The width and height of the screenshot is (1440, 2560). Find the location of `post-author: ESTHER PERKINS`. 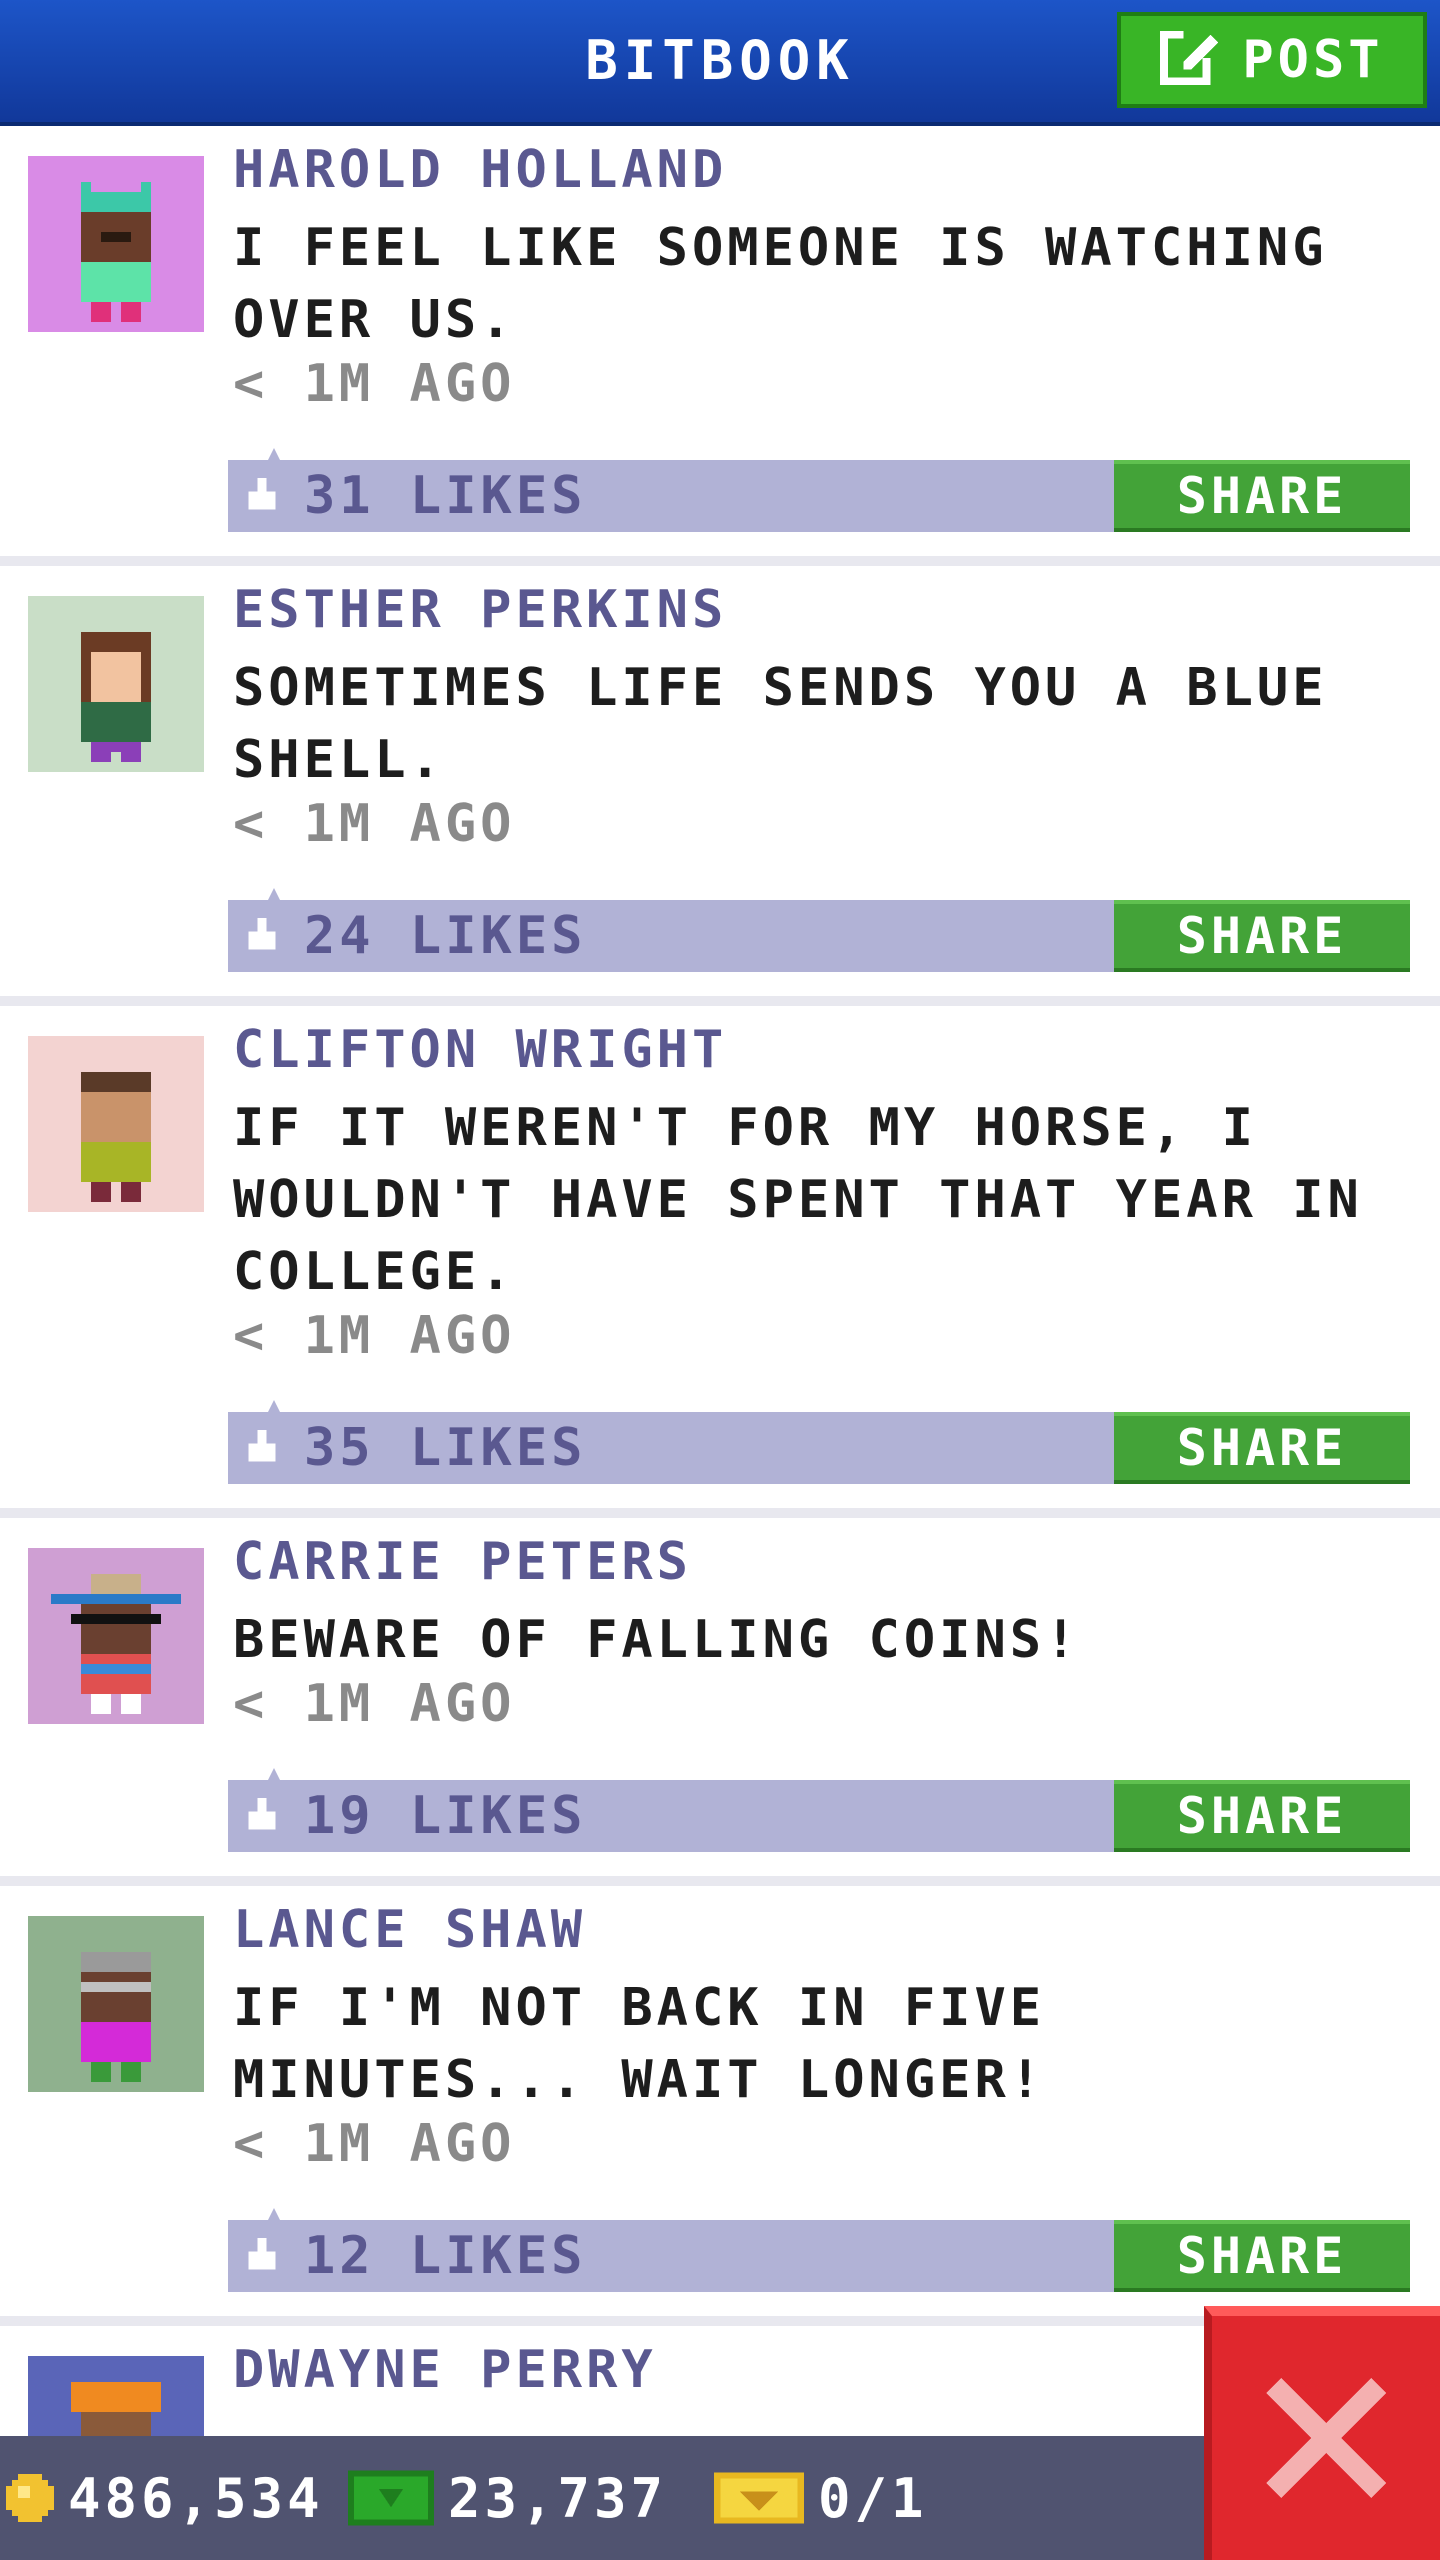

post-author: ESTHER PERKINS is located at coordinates (480, 610).